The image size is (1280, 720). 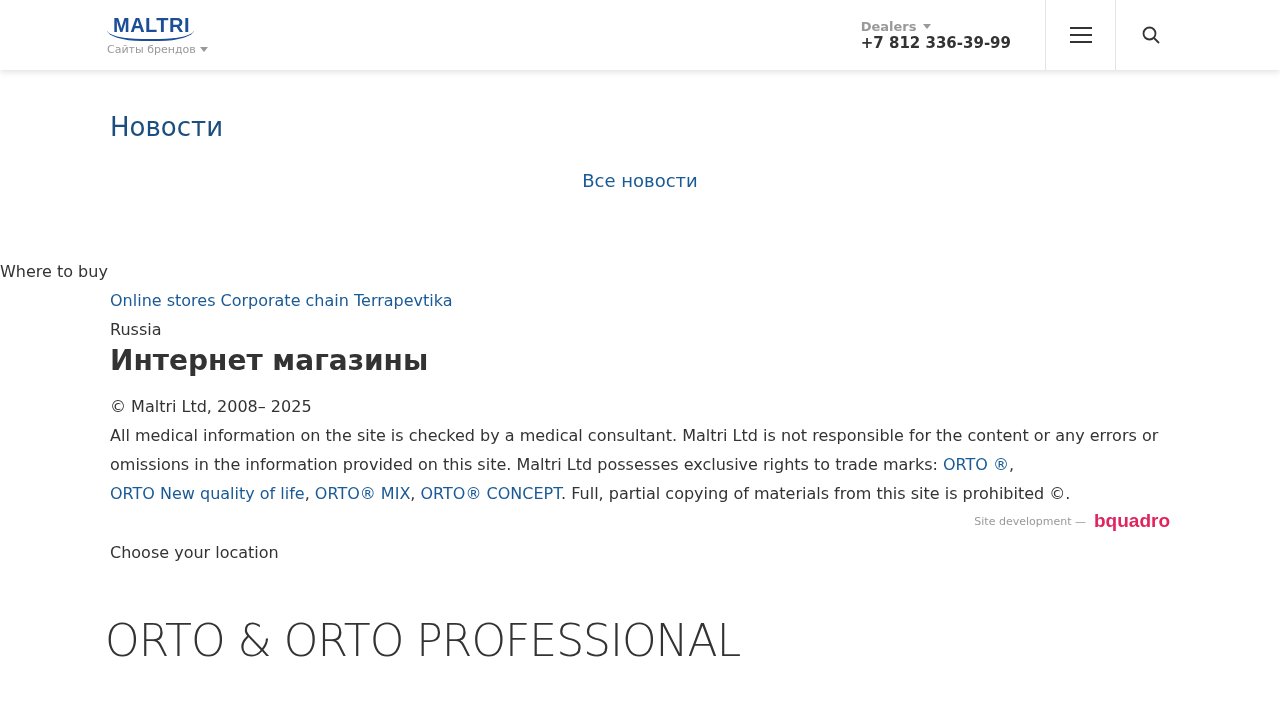 What do you see at coordinates (935, 42) in the screenshot?
I see `phone-number: +7 812 336-39-99` at bounding box center [935, 42].